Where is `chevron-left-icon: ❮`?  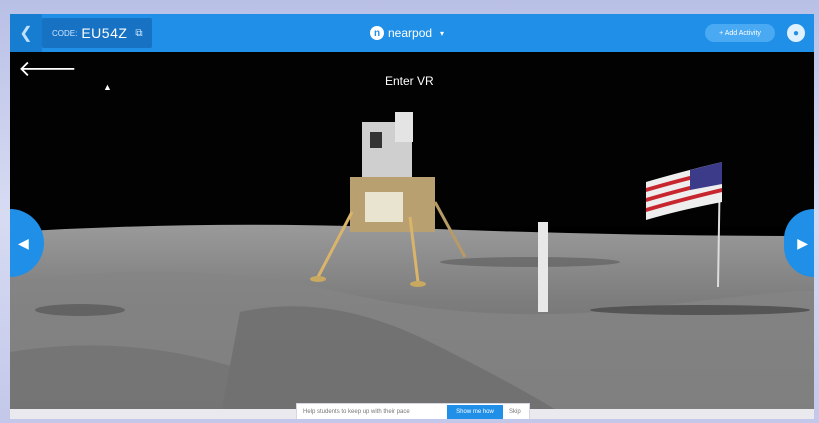
chevron-left-icon: ❮ is located at coordinates (26, 33).